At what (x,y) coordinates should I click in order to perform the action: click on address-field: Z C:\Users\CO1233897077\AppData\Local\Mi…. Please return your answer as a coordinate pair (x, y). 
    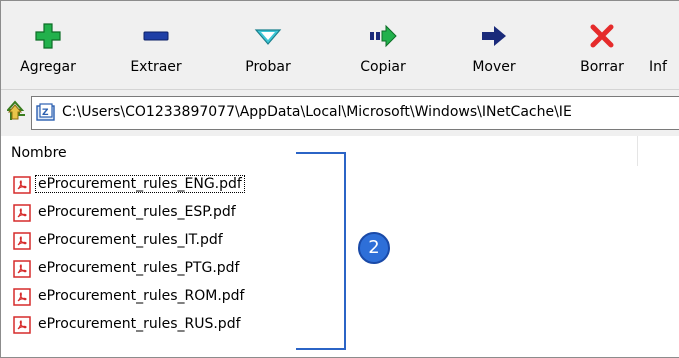
    Looking at the image, I should click on (355, 113).